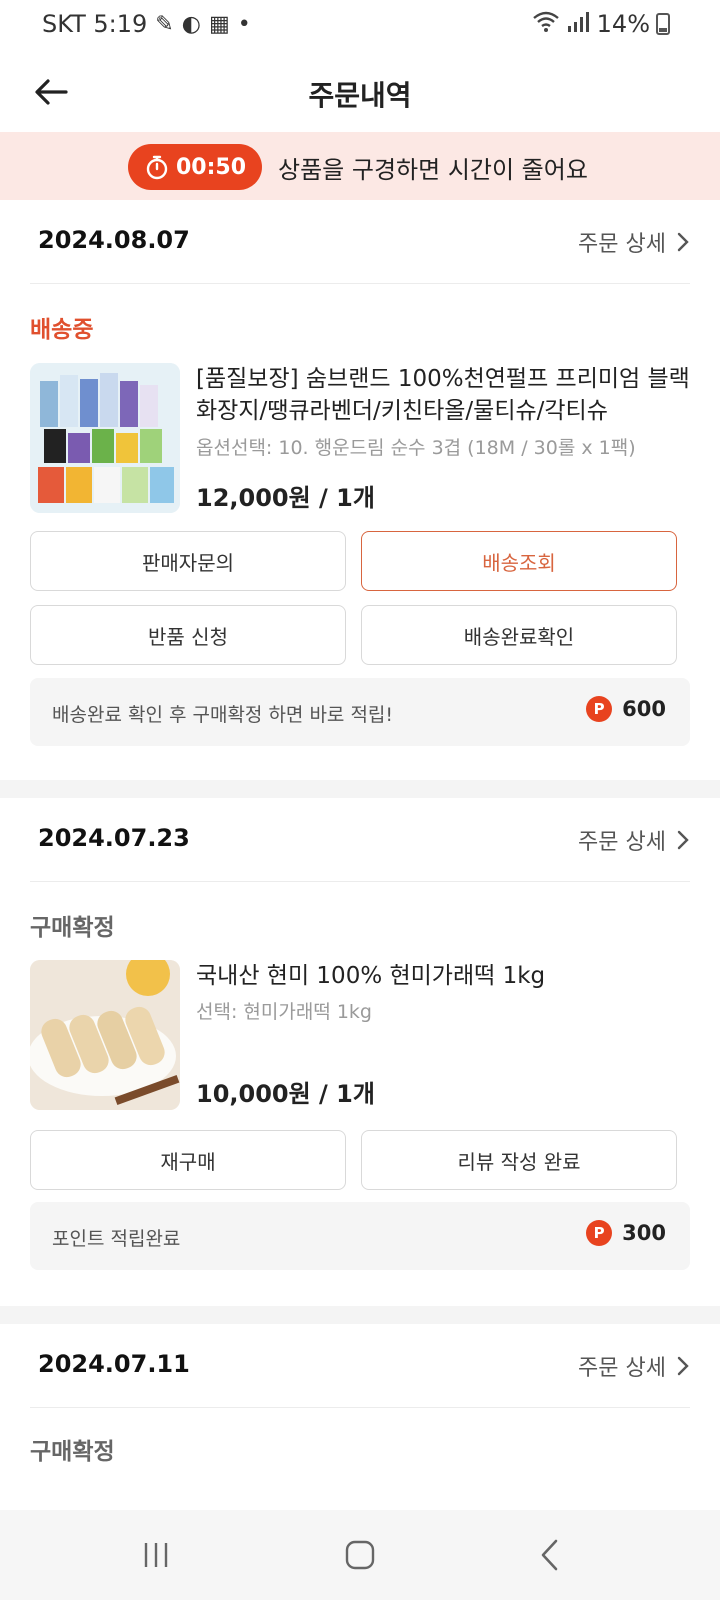 The image size is (720, 1600). What do you see at coordinates (62, 330) in the screenshot?
I see `order-status: 배송중` at bounding box center [62, 330].